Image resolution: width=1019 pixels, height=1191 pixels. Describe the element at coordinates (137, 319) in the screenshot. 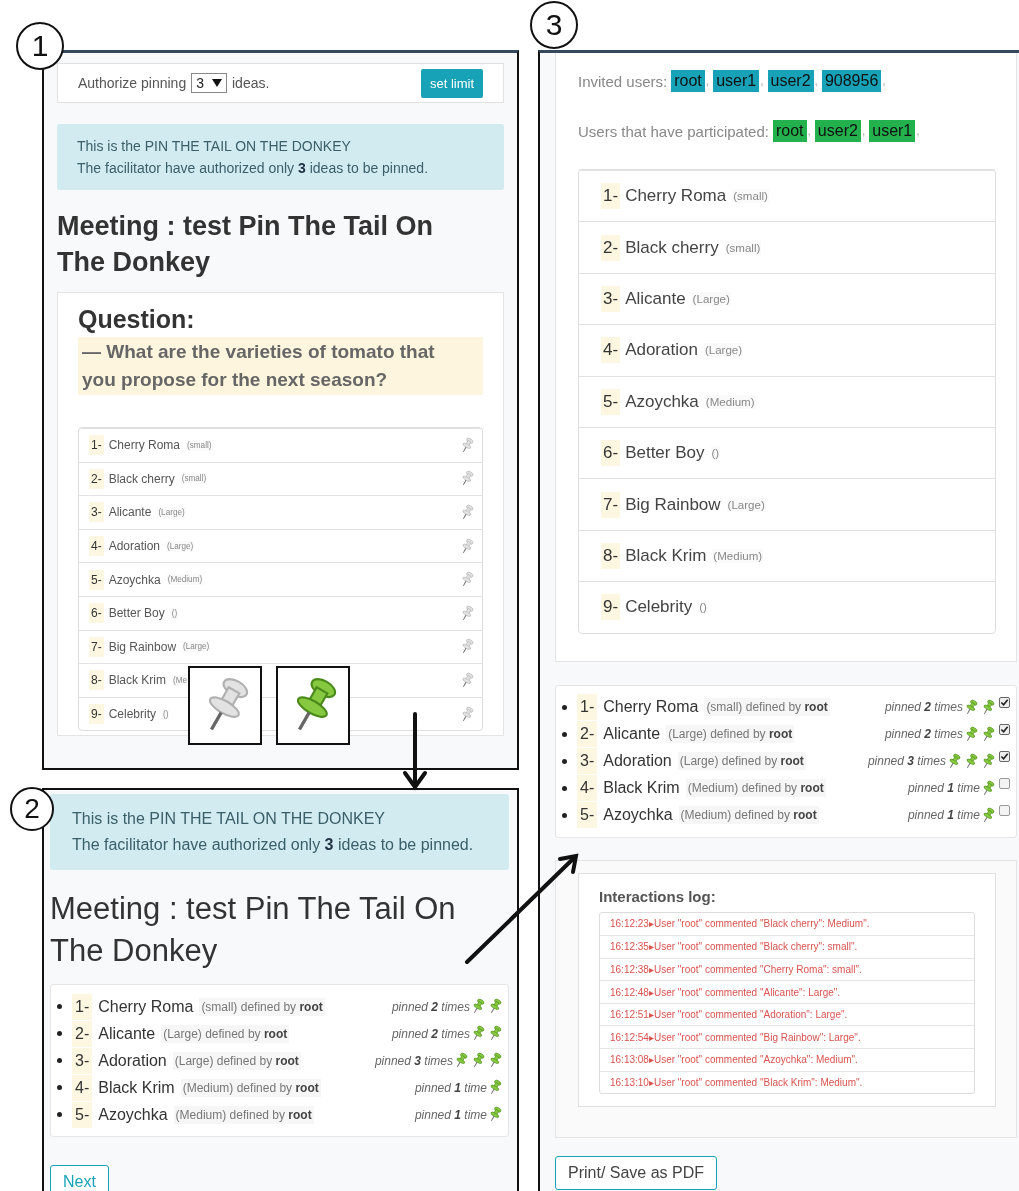

I see `question-heading: Question:` at that location.